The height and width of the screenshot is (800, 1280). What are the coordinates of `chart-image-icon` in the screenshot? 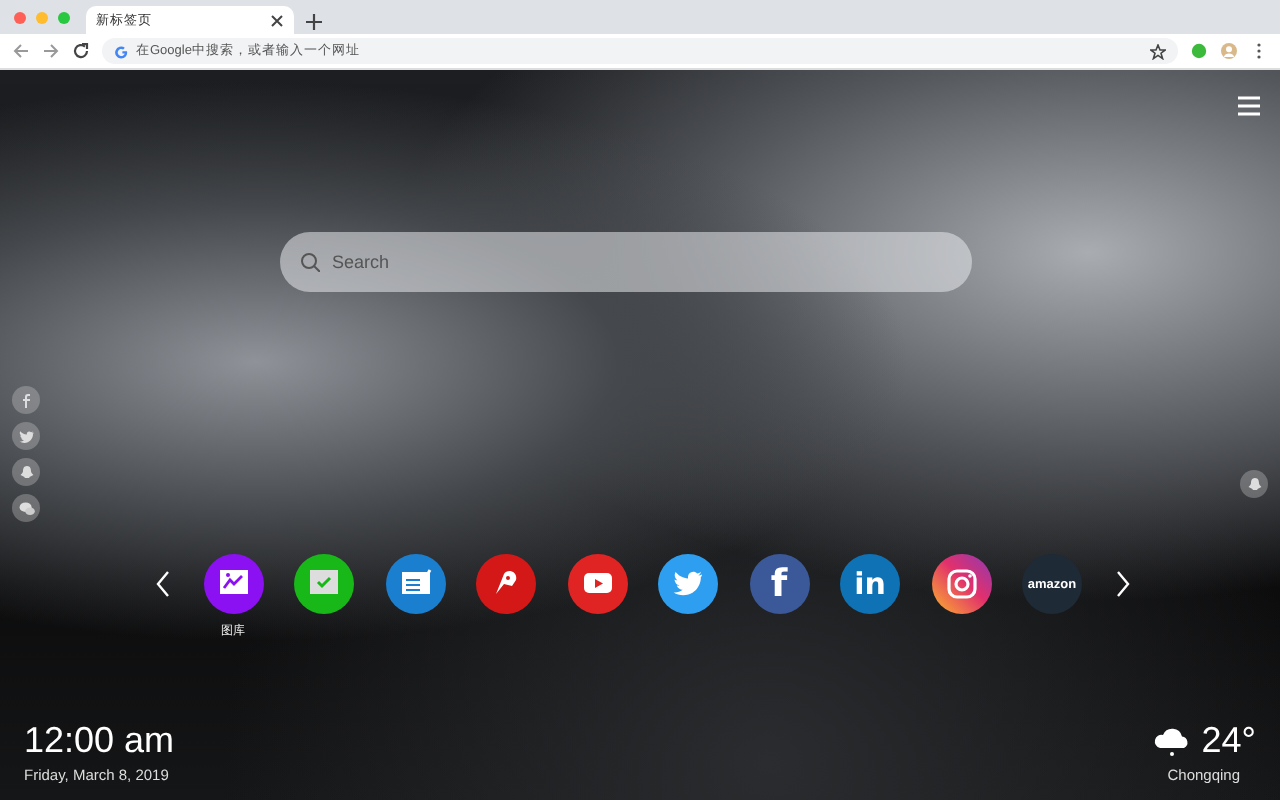 It's located at (233, 584).